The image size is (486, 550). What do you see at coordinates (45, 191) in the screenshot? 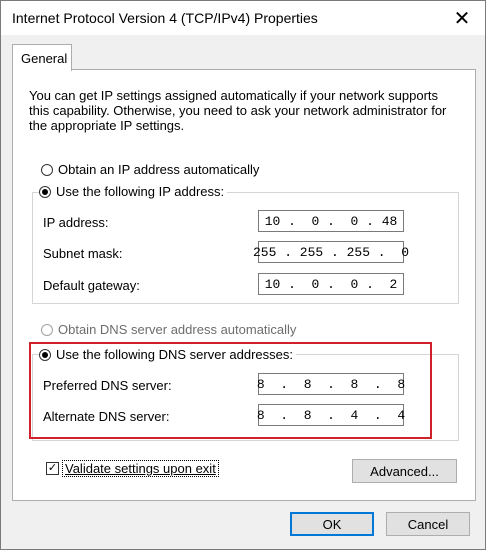
I see `radio-selected-icon` at bounding box center [45, 191].